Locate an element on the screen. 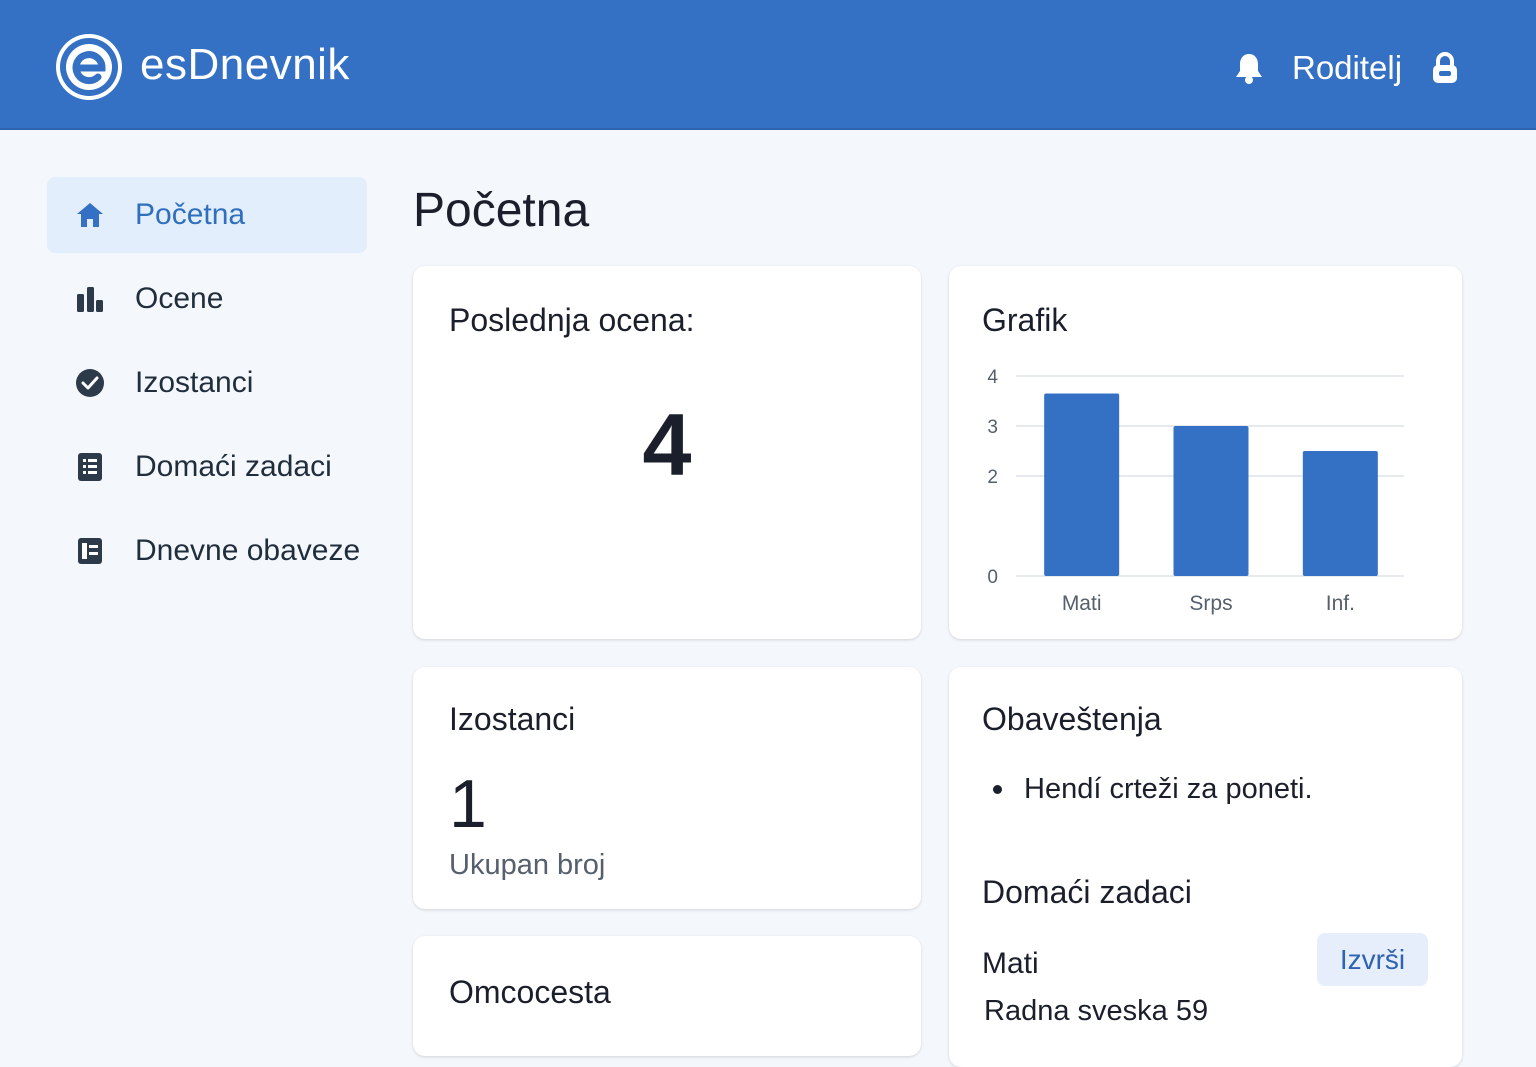 The width and height of the screenshot is (1536, 1067). list-icon is located at coordinates (90, 467).